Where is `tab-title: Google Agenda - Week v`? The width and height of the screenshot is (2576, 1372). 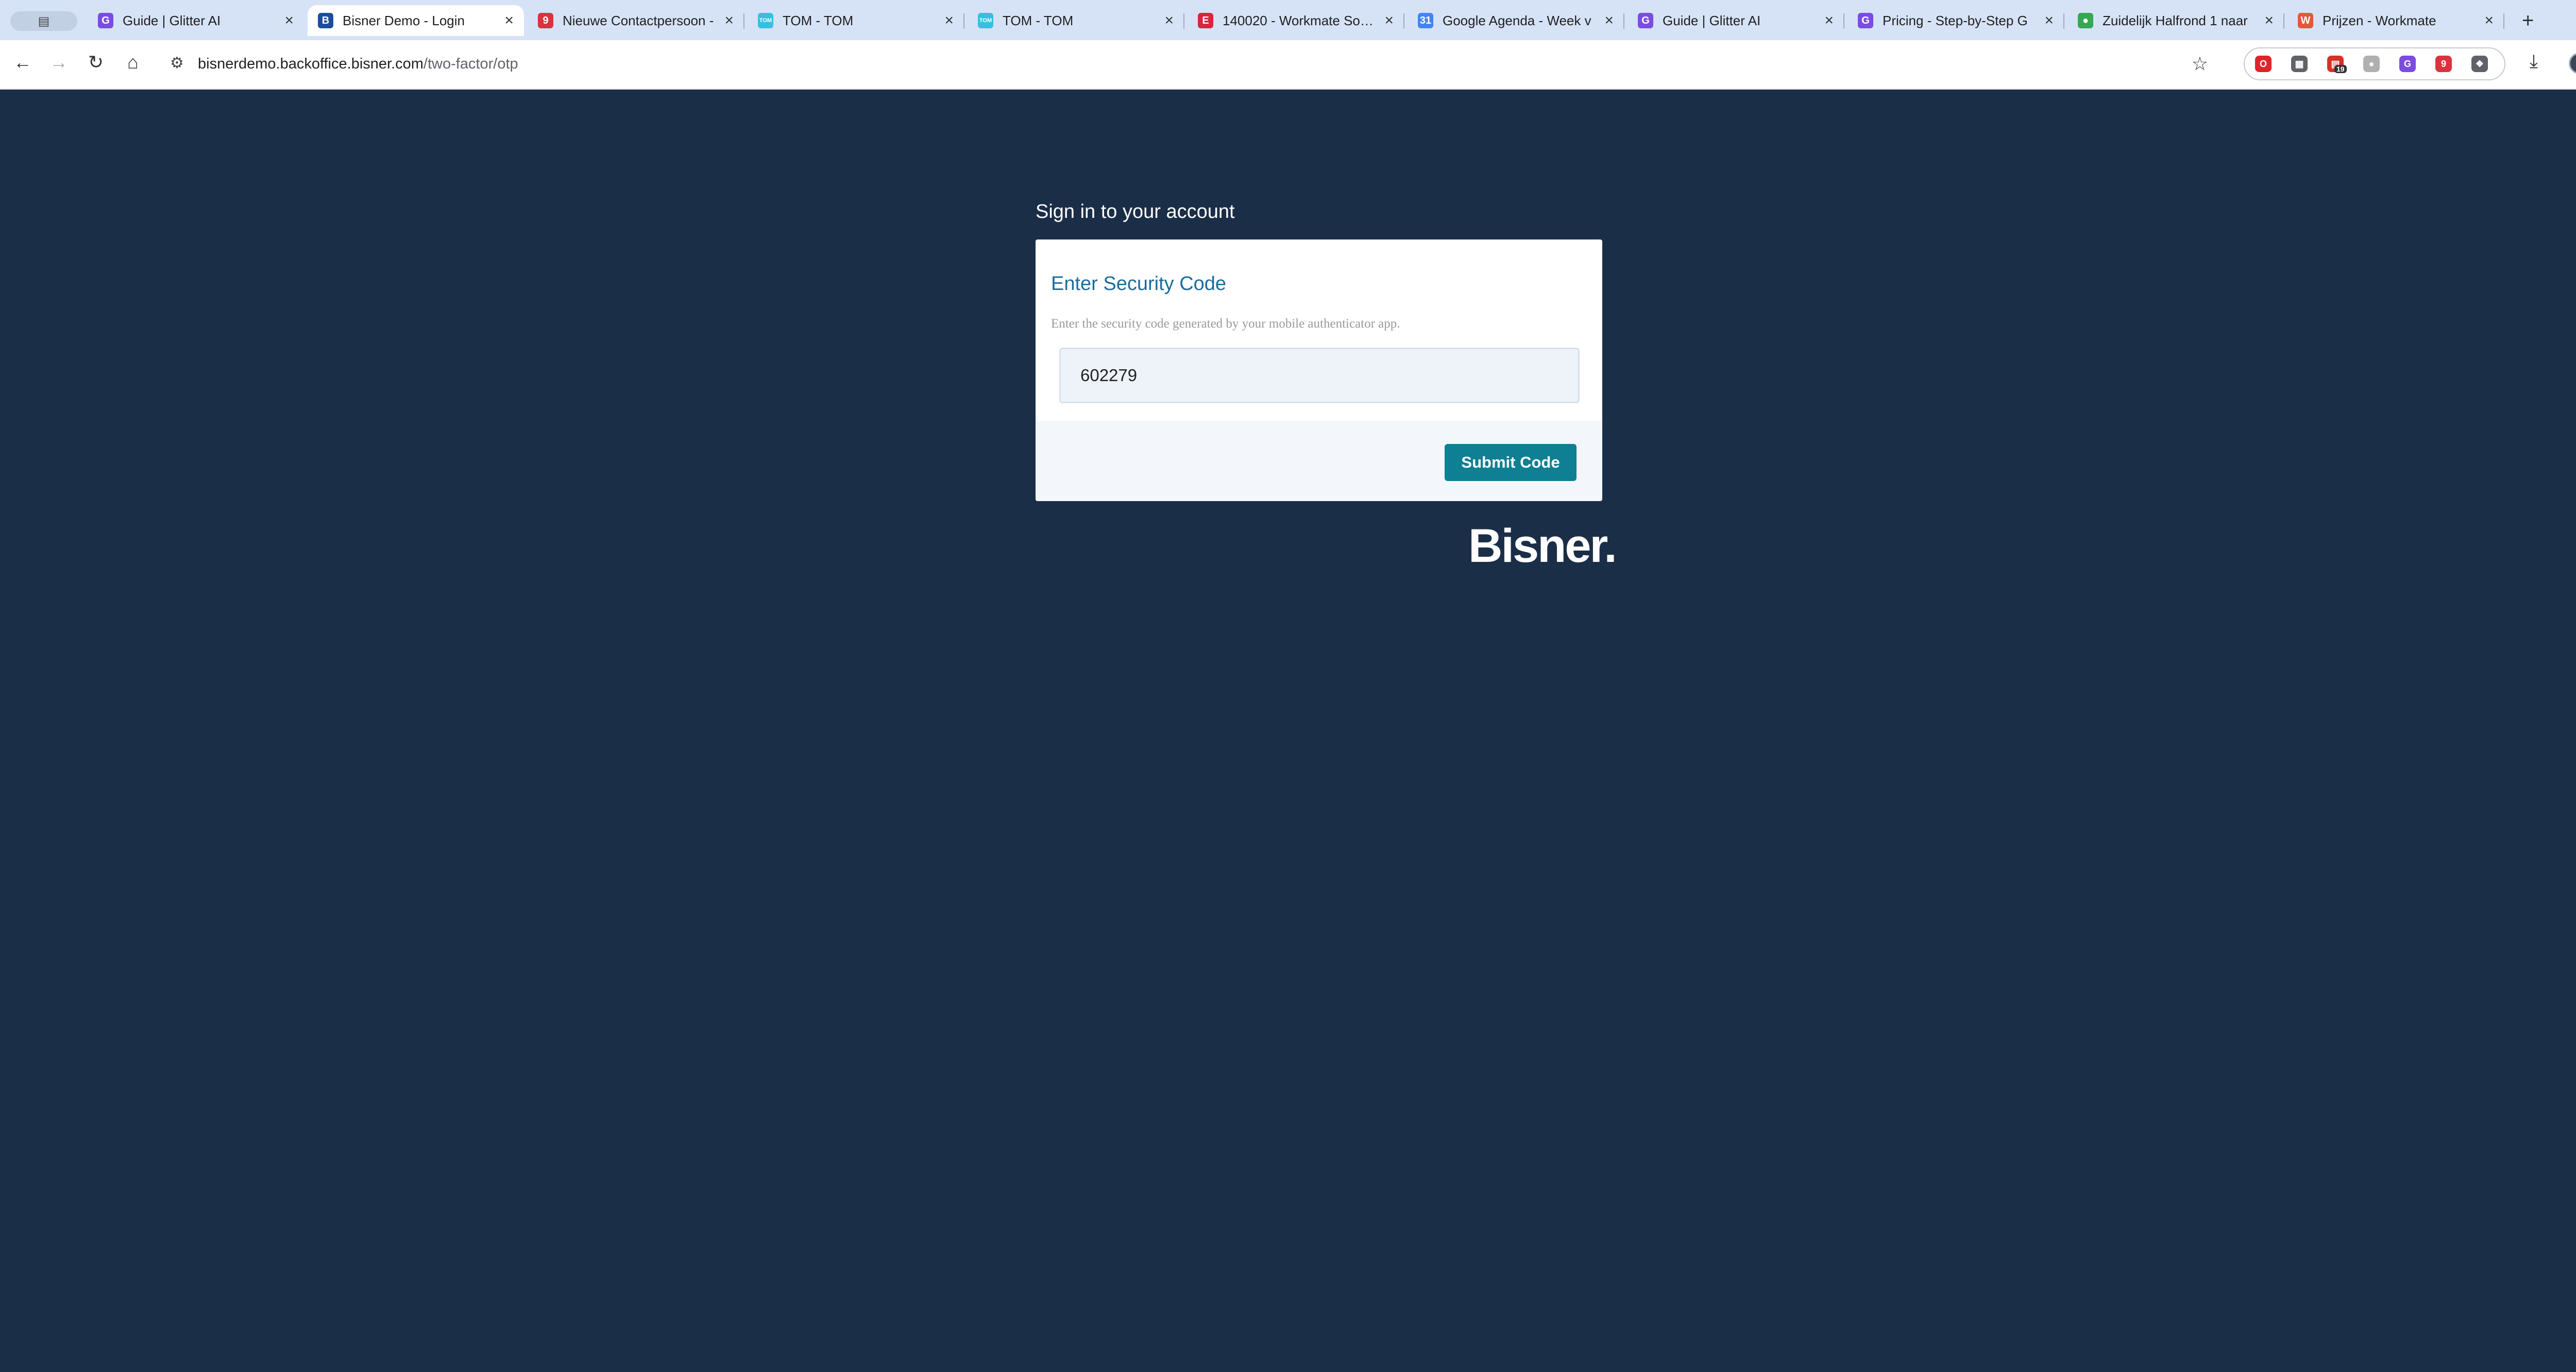
tab-title: Google Agenda - Week v is located at coordinates (1517, 20).